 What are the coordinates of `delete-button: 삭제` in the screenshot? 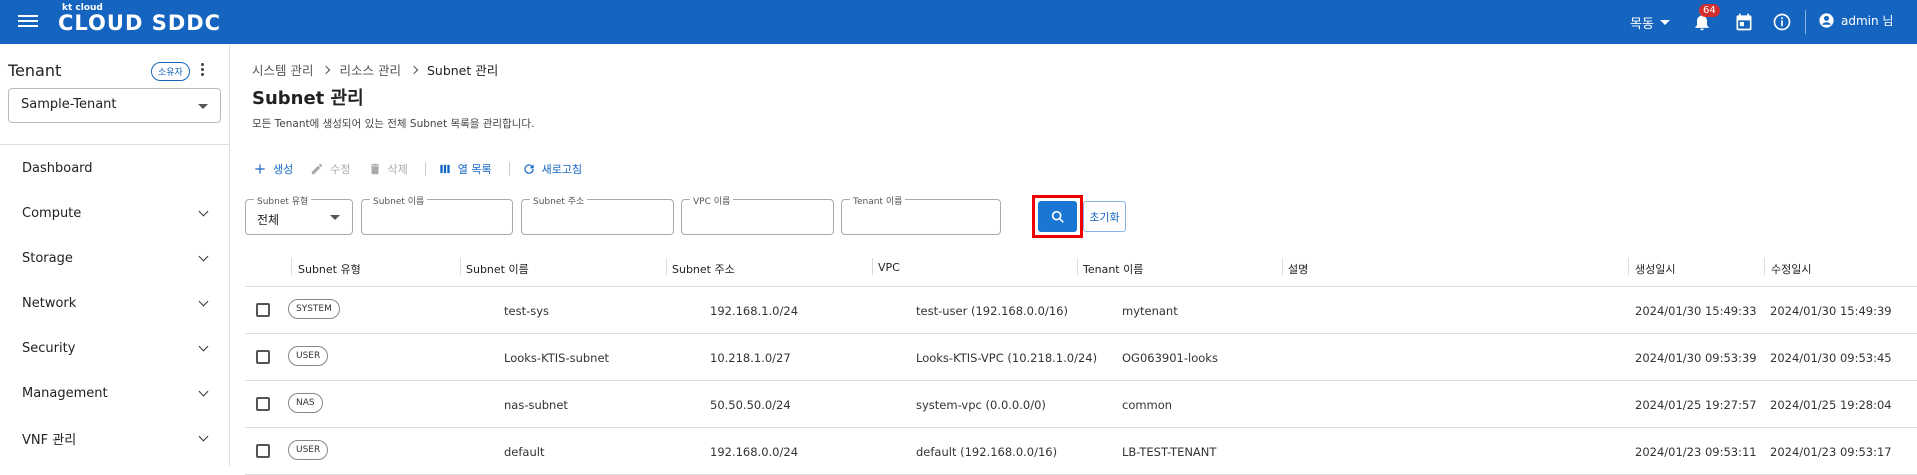 It's located at (388, 169).